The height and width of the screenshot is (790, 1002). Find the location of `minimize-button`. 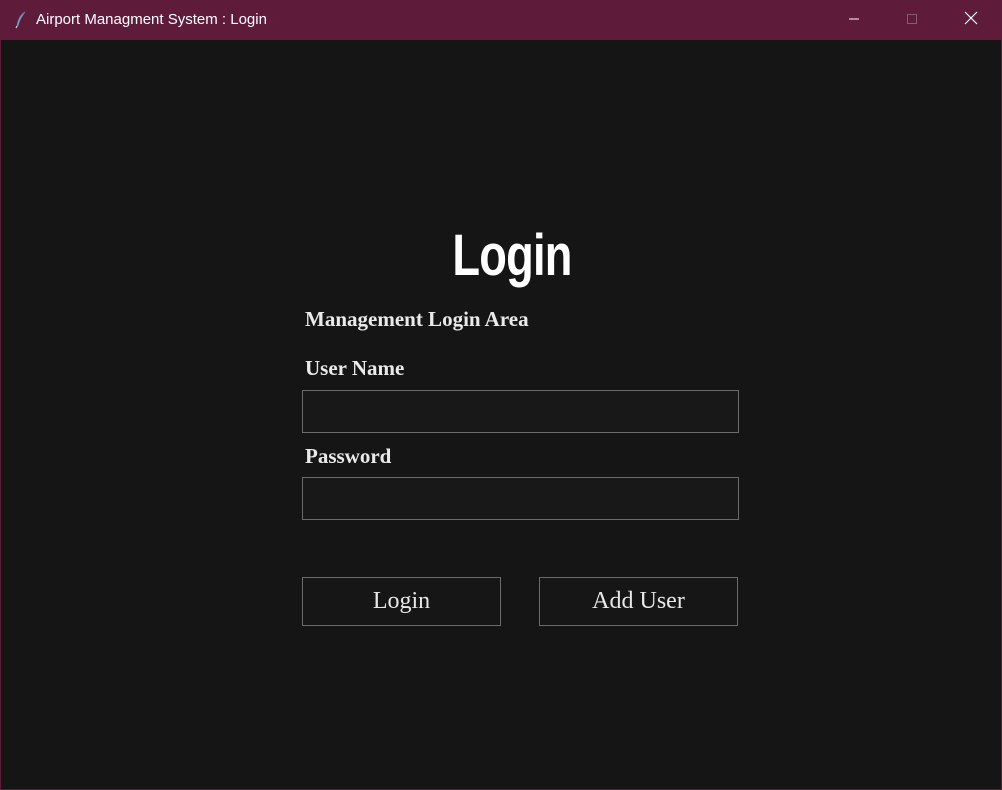

minimize-button is located at coordinates (854, 20).